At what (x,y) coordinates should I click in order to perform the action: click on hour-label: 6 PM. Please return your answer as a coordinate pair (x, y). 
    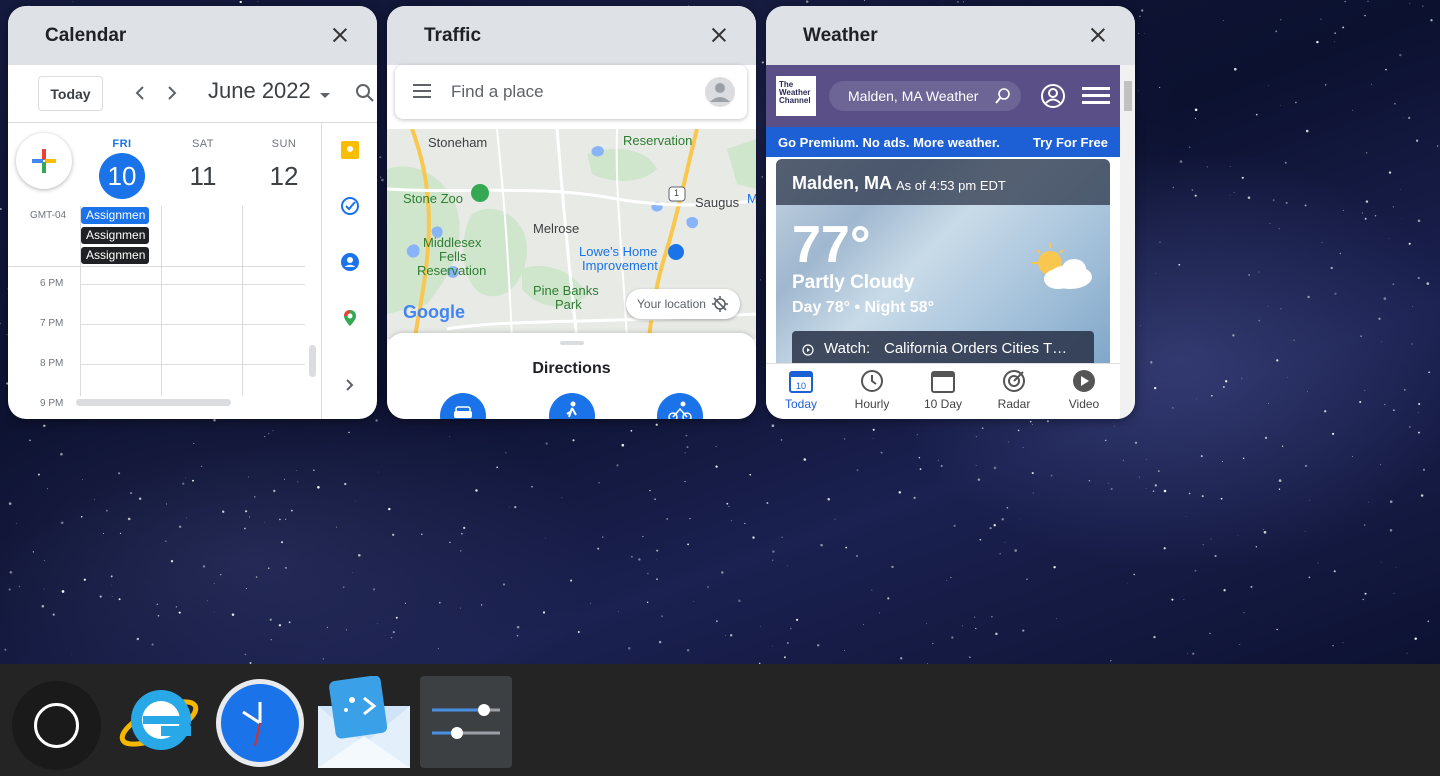
    Looking at the image, I should click on (52, 283).